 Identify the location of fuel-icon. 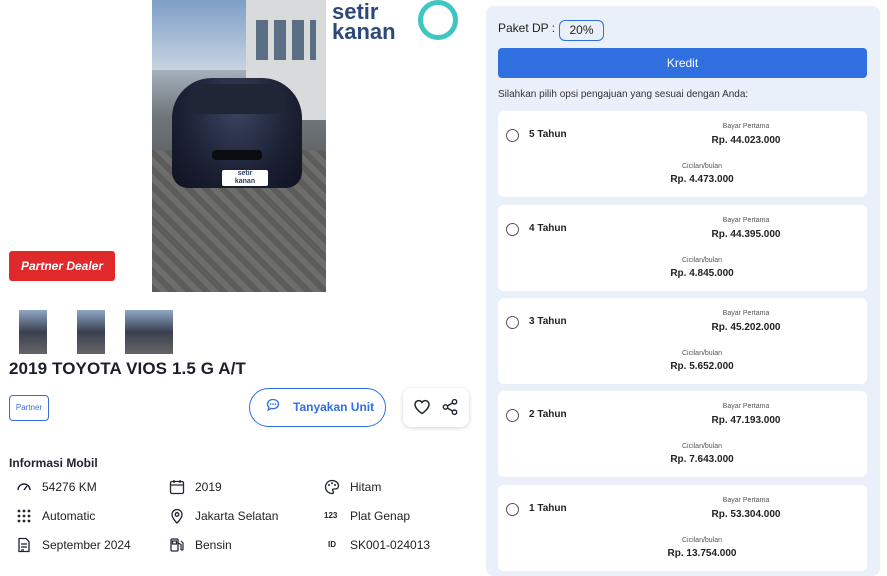
(177, 545).